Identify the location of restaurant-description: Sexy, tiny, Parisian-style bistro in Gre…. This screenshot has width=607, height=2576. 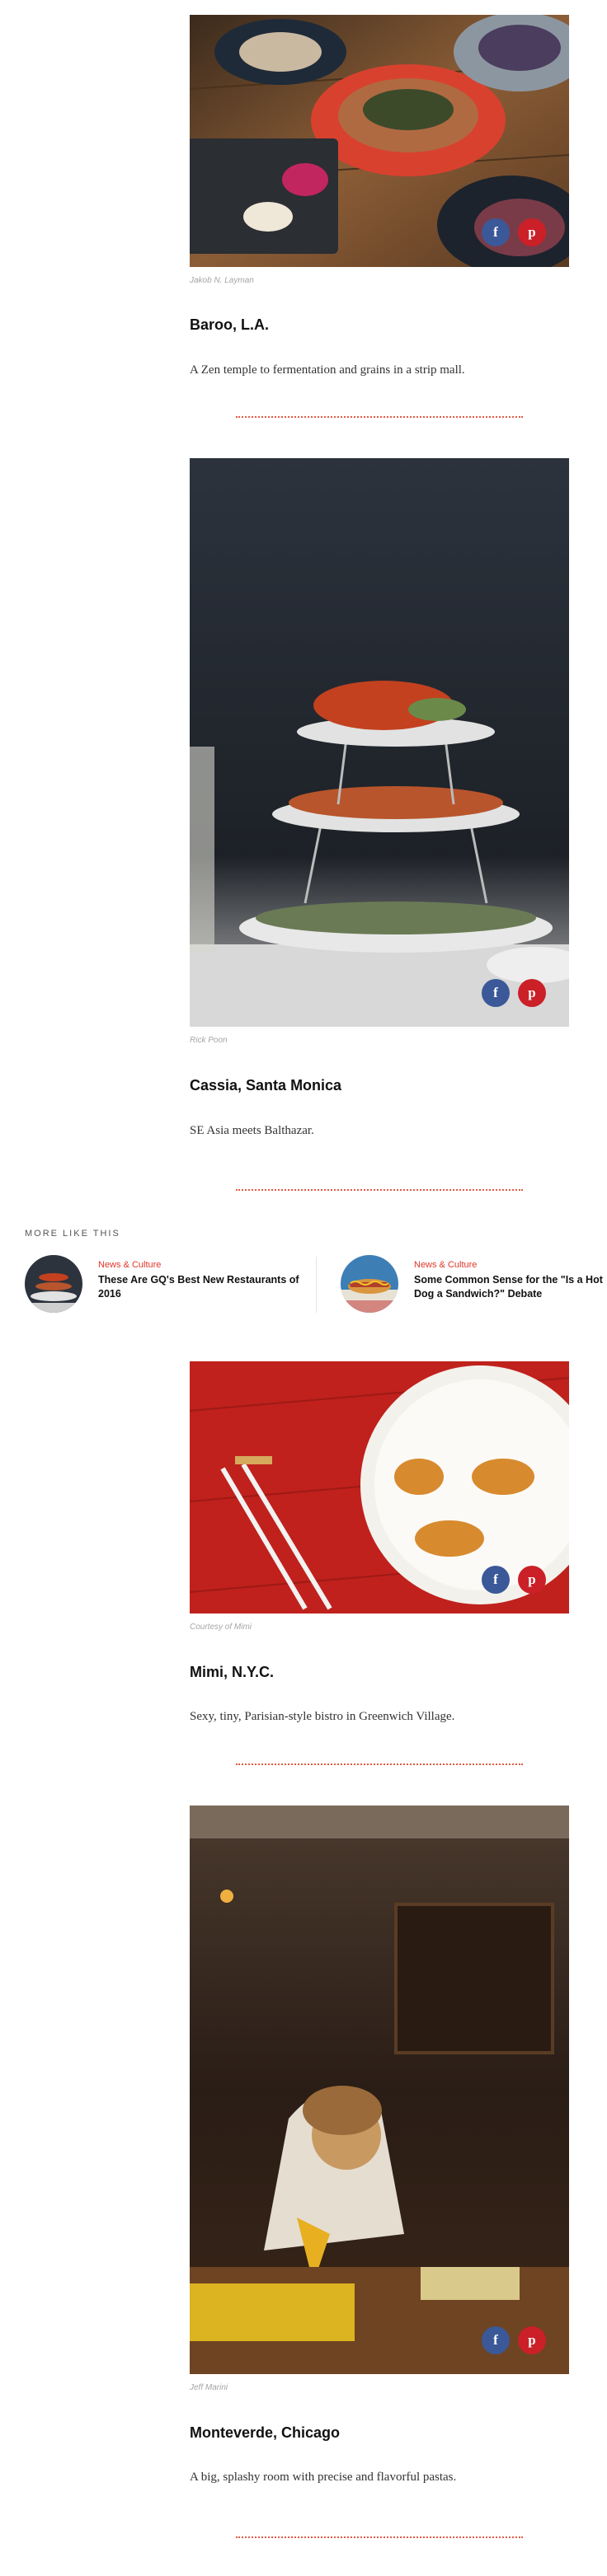
(322, 1716).